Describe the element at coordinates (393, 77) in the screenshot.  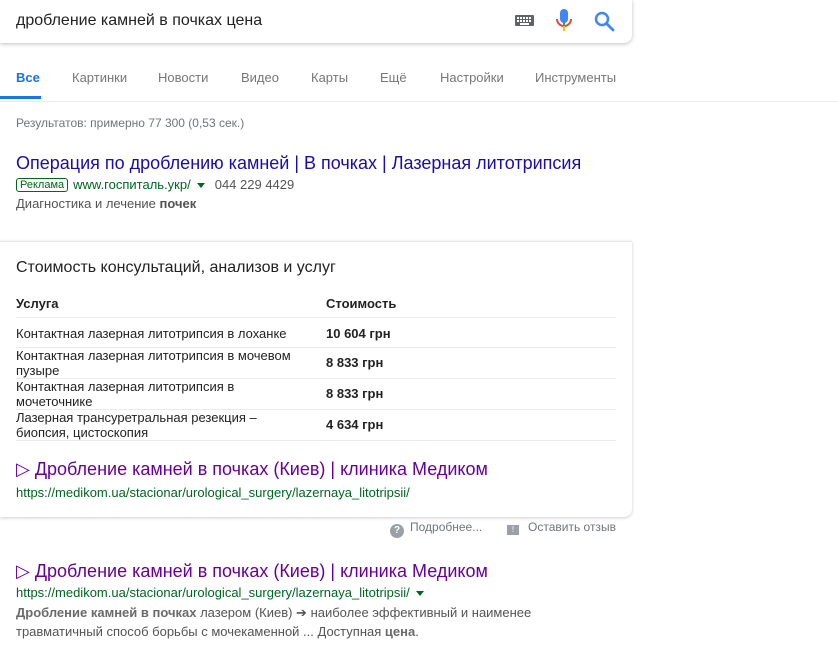
I see `tab-more: Ещё` at that location.